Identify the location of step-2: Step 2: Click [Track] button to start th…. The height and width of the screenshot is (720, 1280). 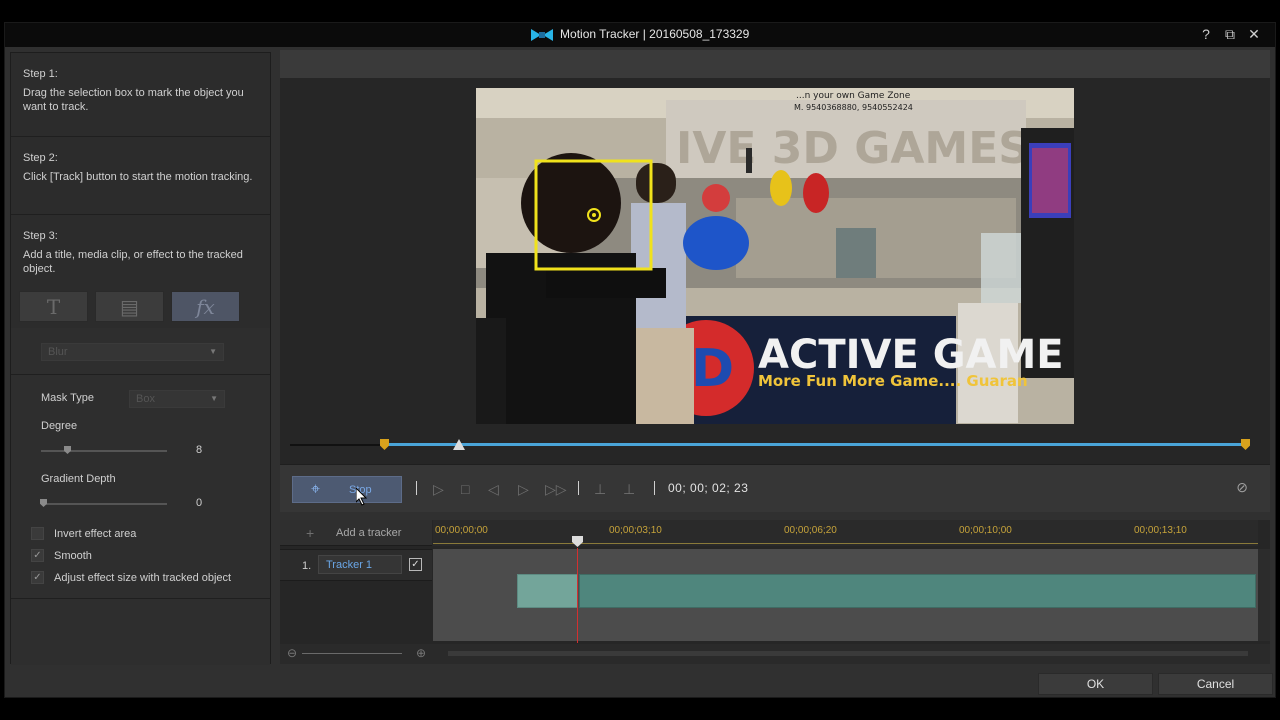
(140, 176).